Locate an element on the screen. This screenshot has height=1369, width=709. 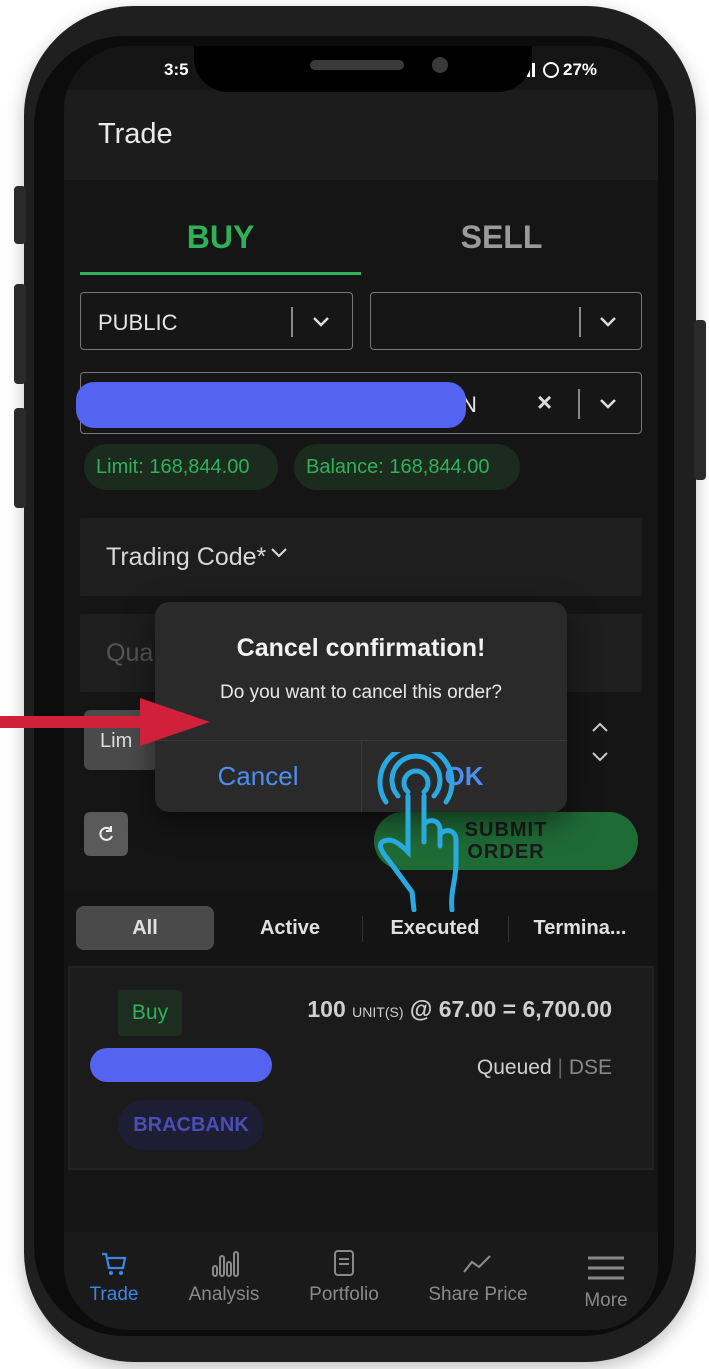
phone-camera is located at coordinates (440, 65).